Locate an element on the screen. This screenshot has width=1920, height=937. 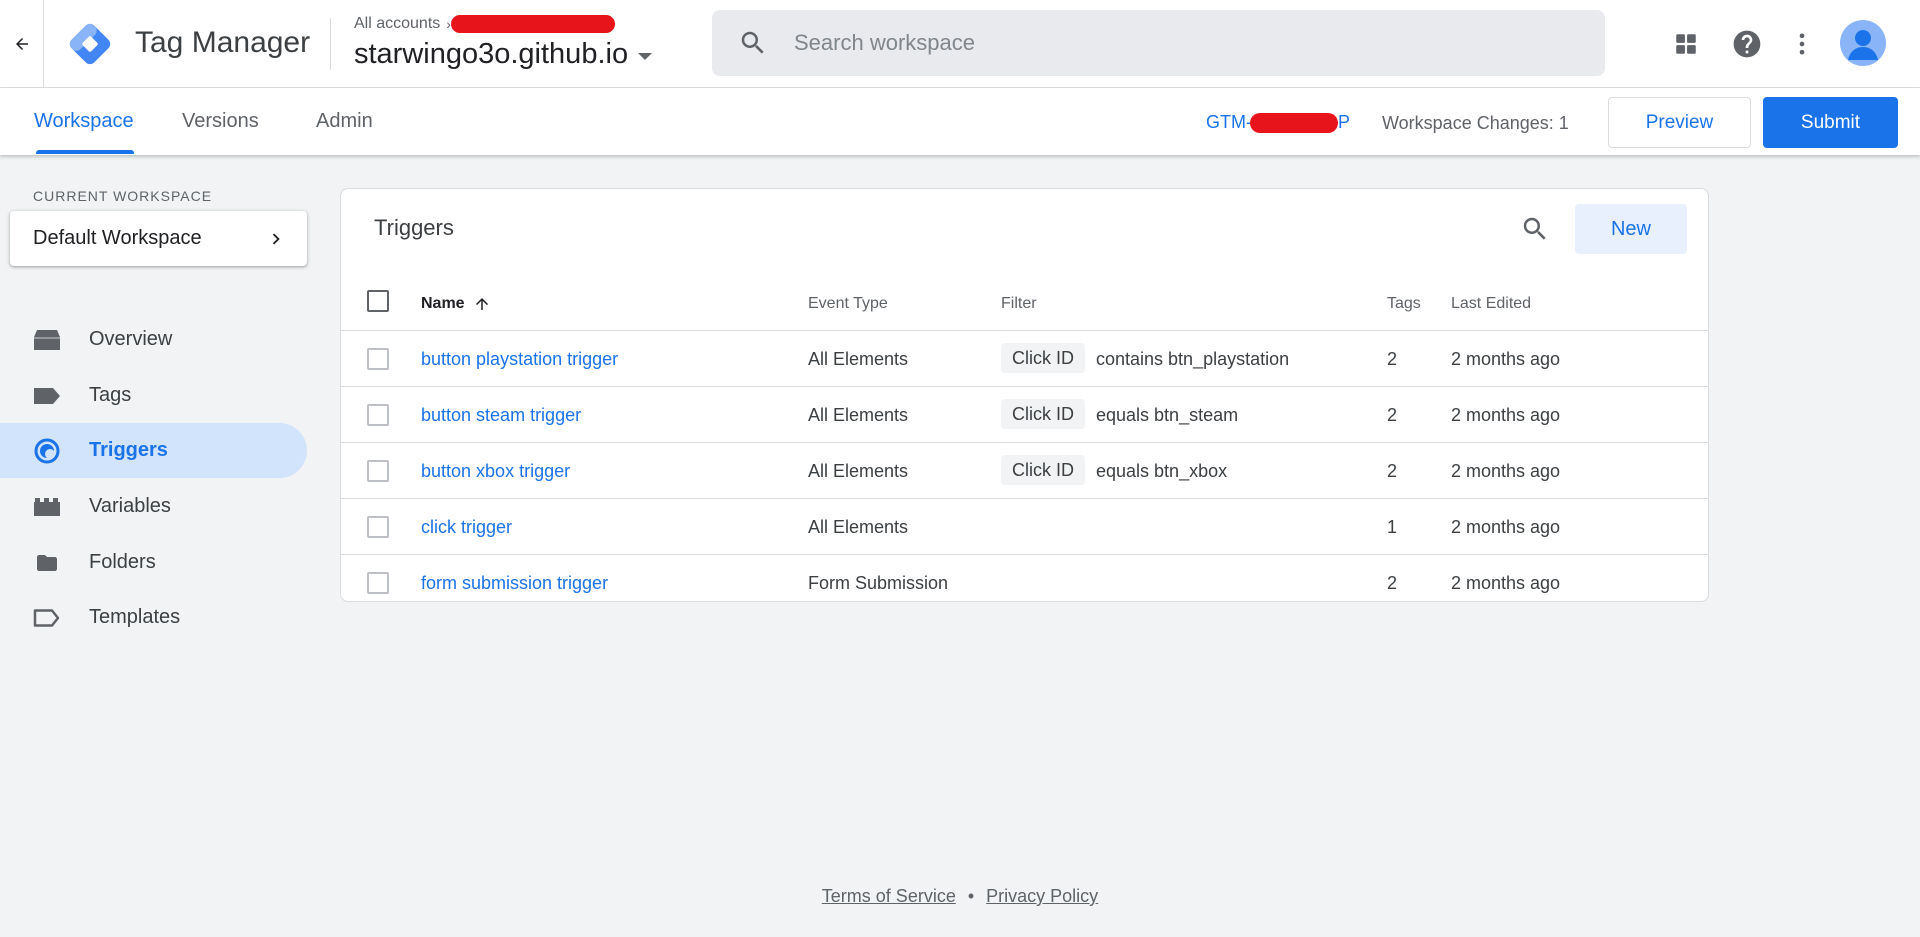
page-footer: Terms of Service • Privacy Policy is located at coordinates (960, 896).